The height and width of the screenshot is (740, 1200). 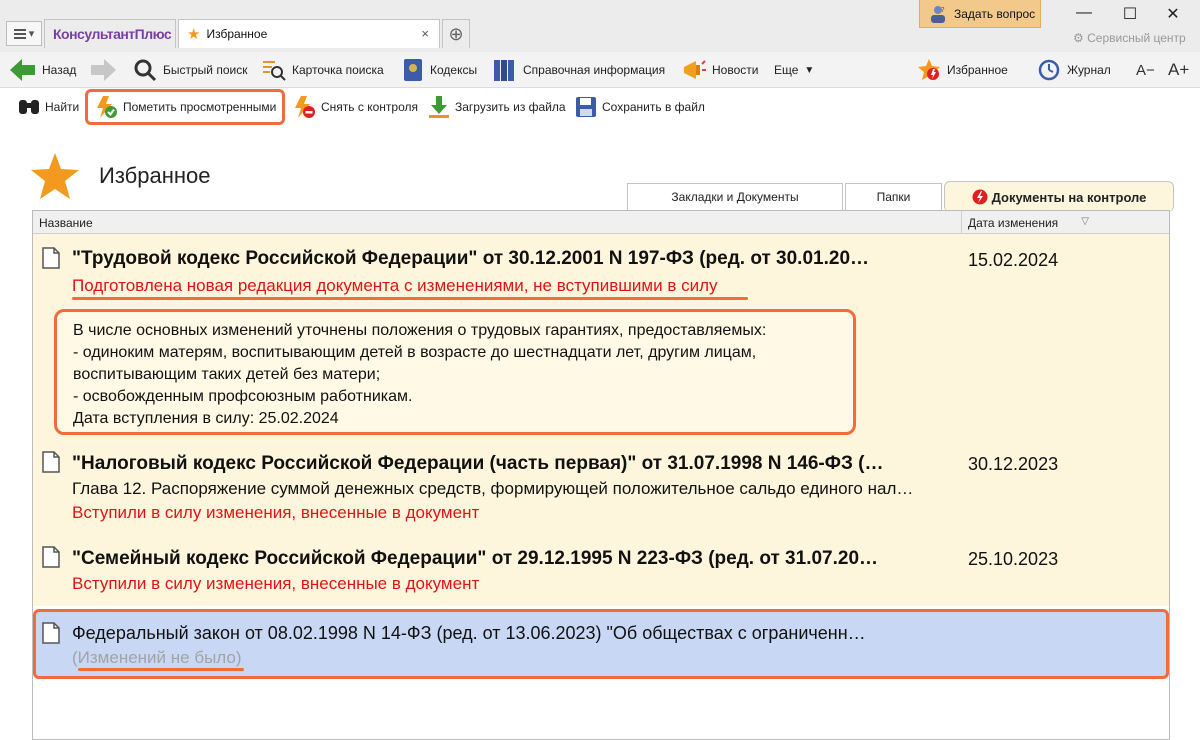 I want to click on minimize-button: —, so click(x=1084, y=13).